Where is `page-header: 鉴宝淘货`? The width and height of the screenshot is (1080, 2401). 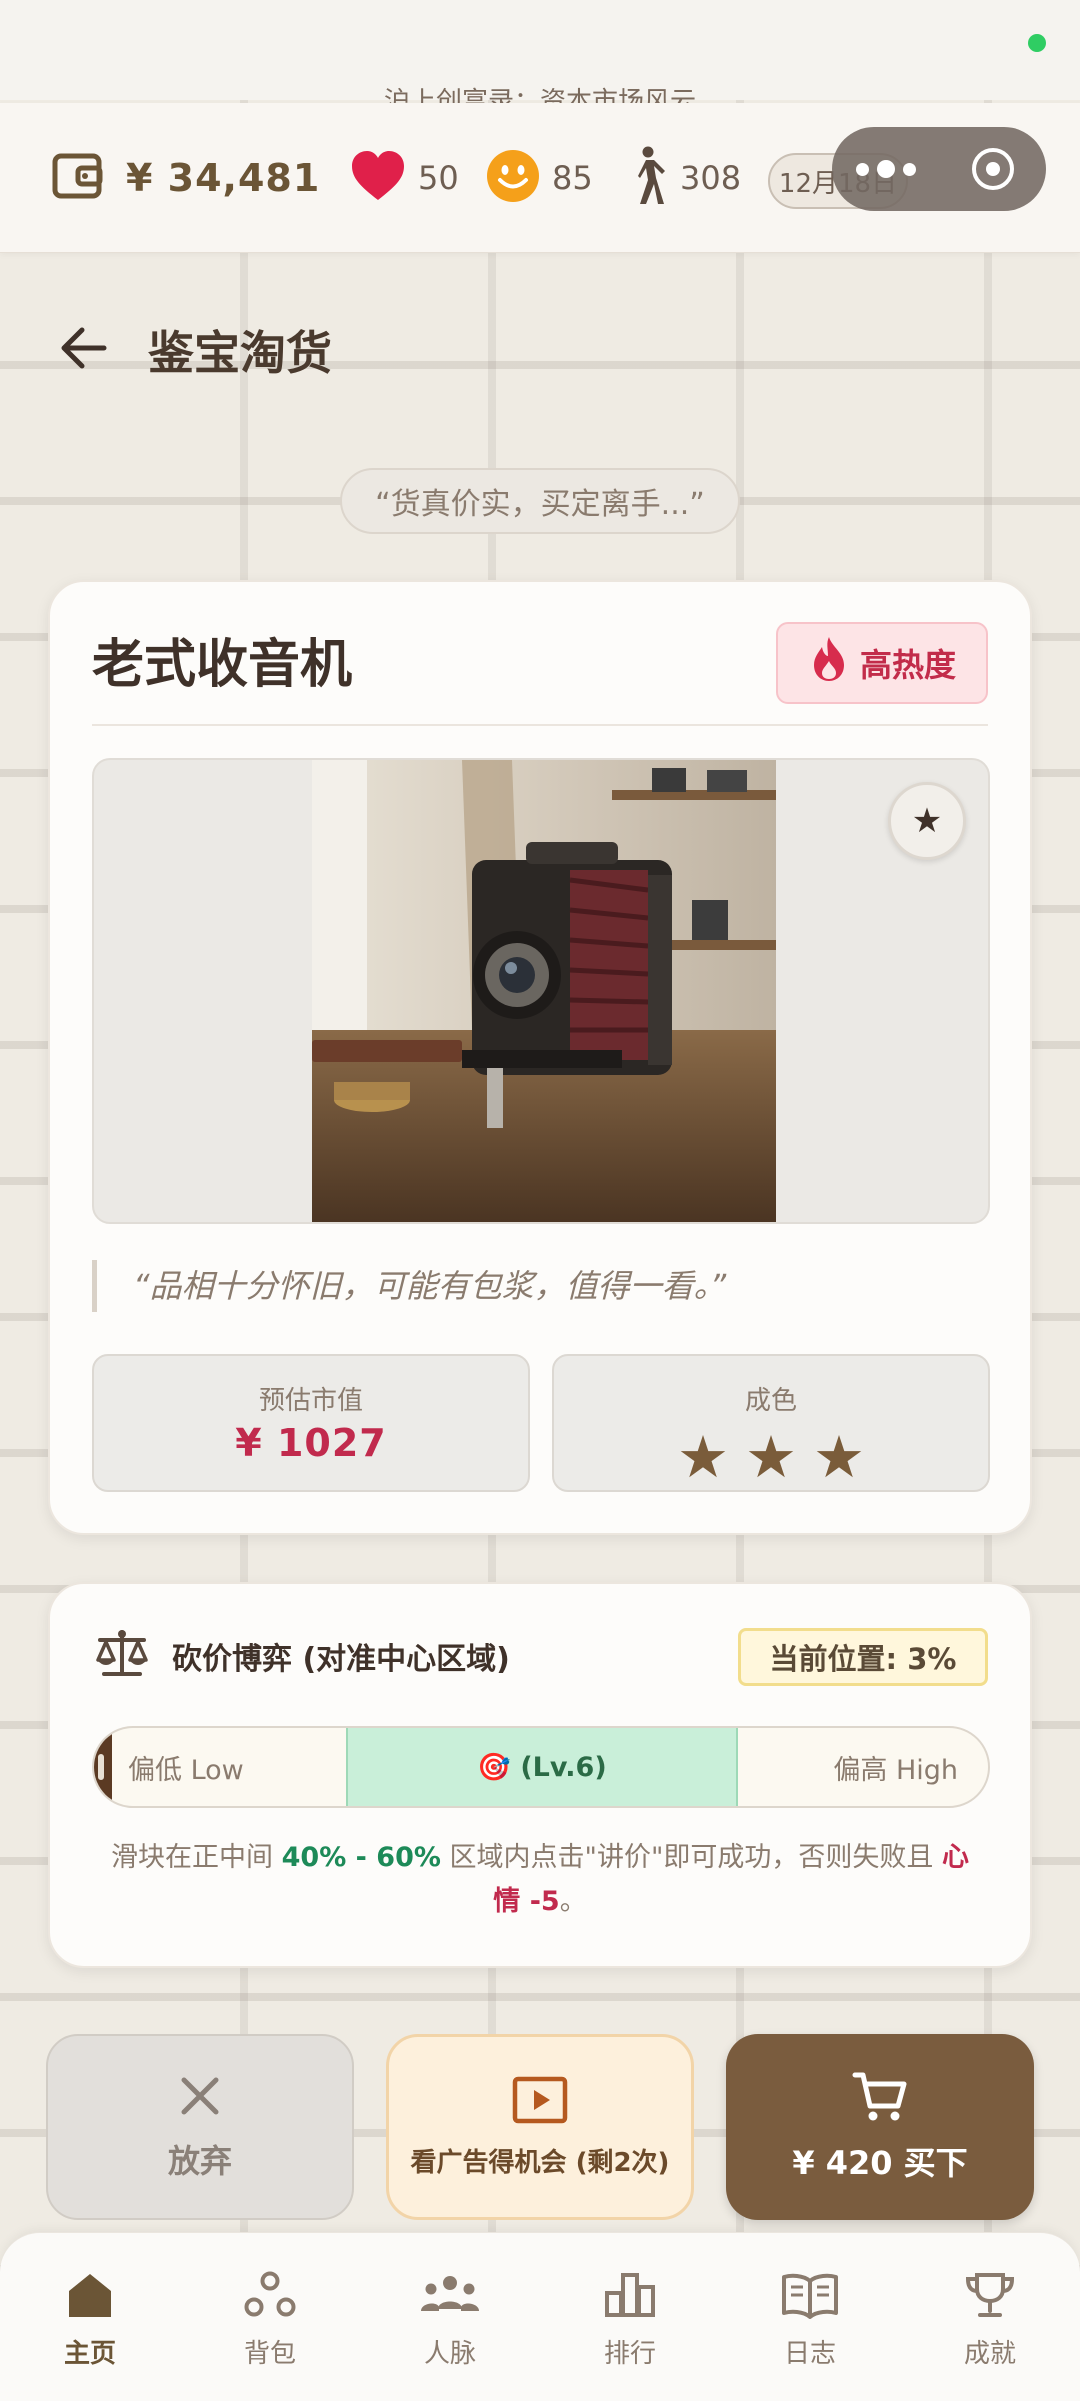 page-header: 鉴宝淘货 is located at coordinates (196, 350).